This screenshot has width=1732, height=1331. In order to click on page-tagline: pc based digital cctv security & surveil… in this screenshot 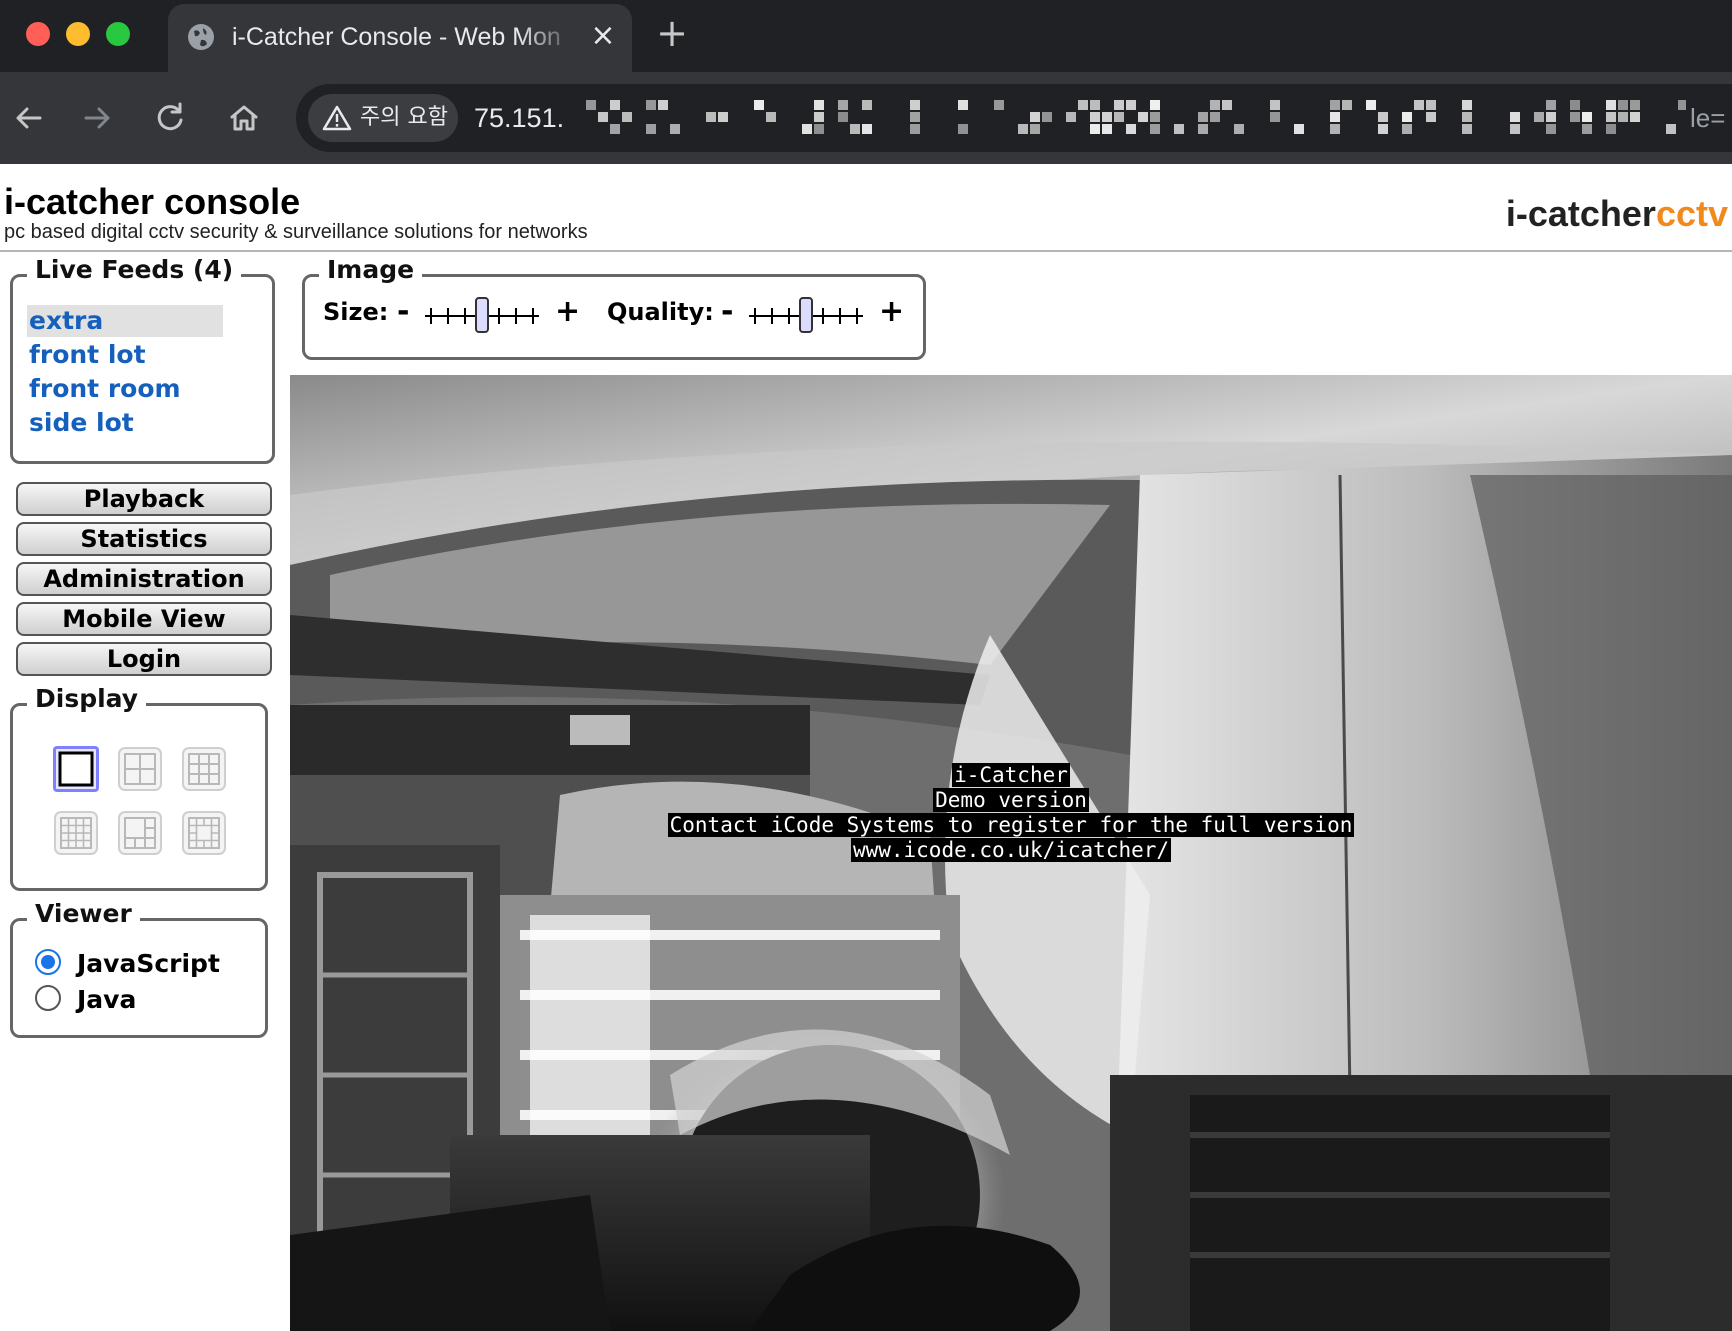, I will do `click(296, 232)`.